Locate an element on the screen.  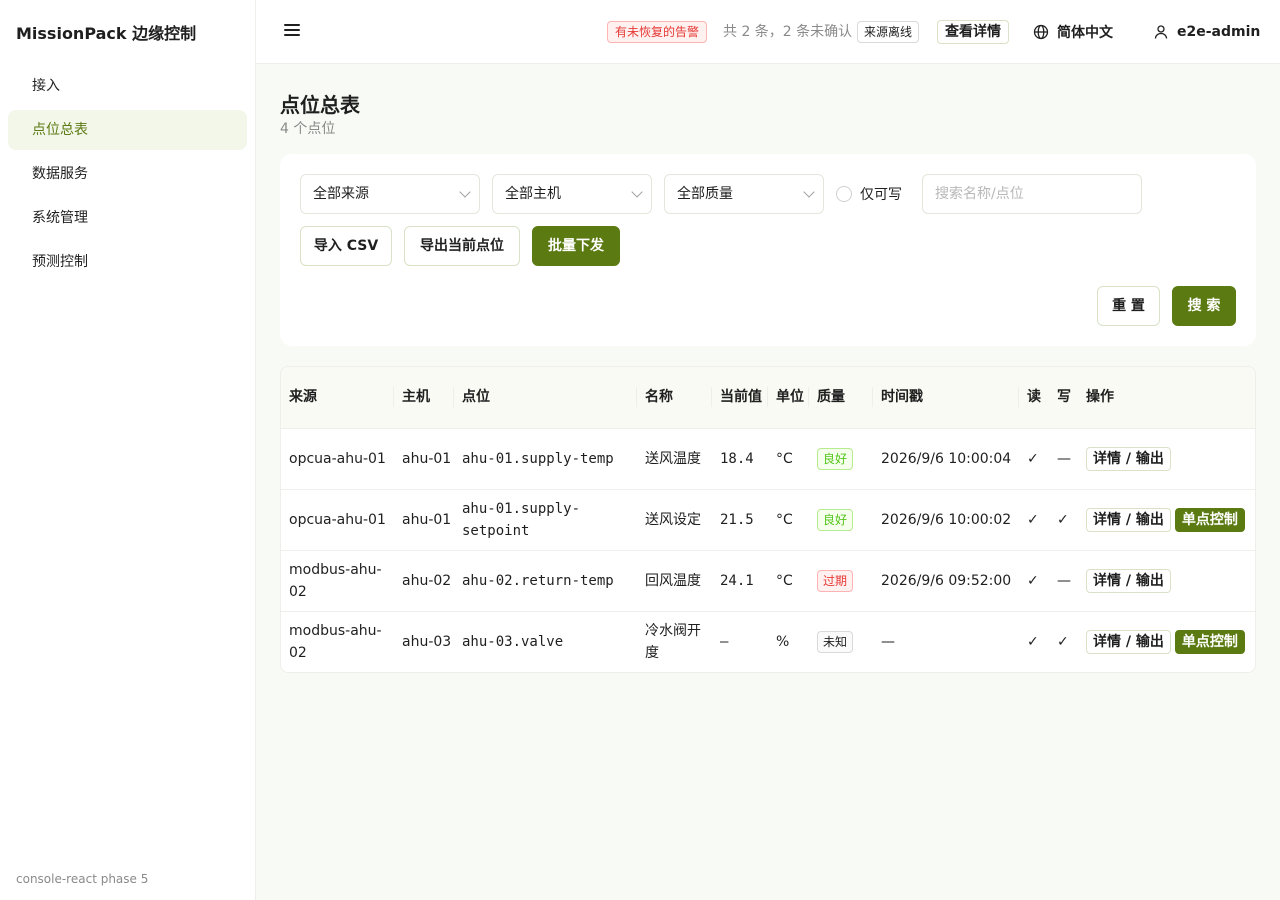
cell-quality: 未知 is located at coordinates (841, 641).